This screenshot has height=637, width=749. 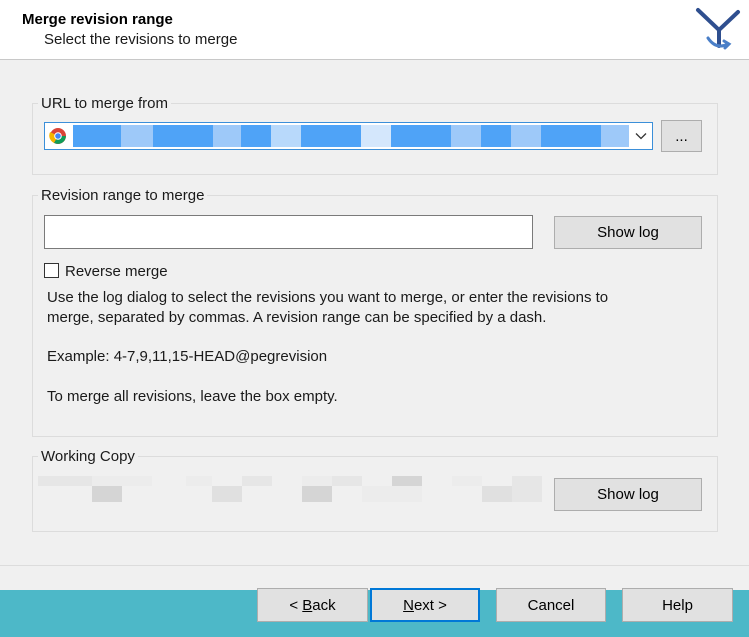 I want to click on back-button-mnemonic: B, so click(x=307, y=605).